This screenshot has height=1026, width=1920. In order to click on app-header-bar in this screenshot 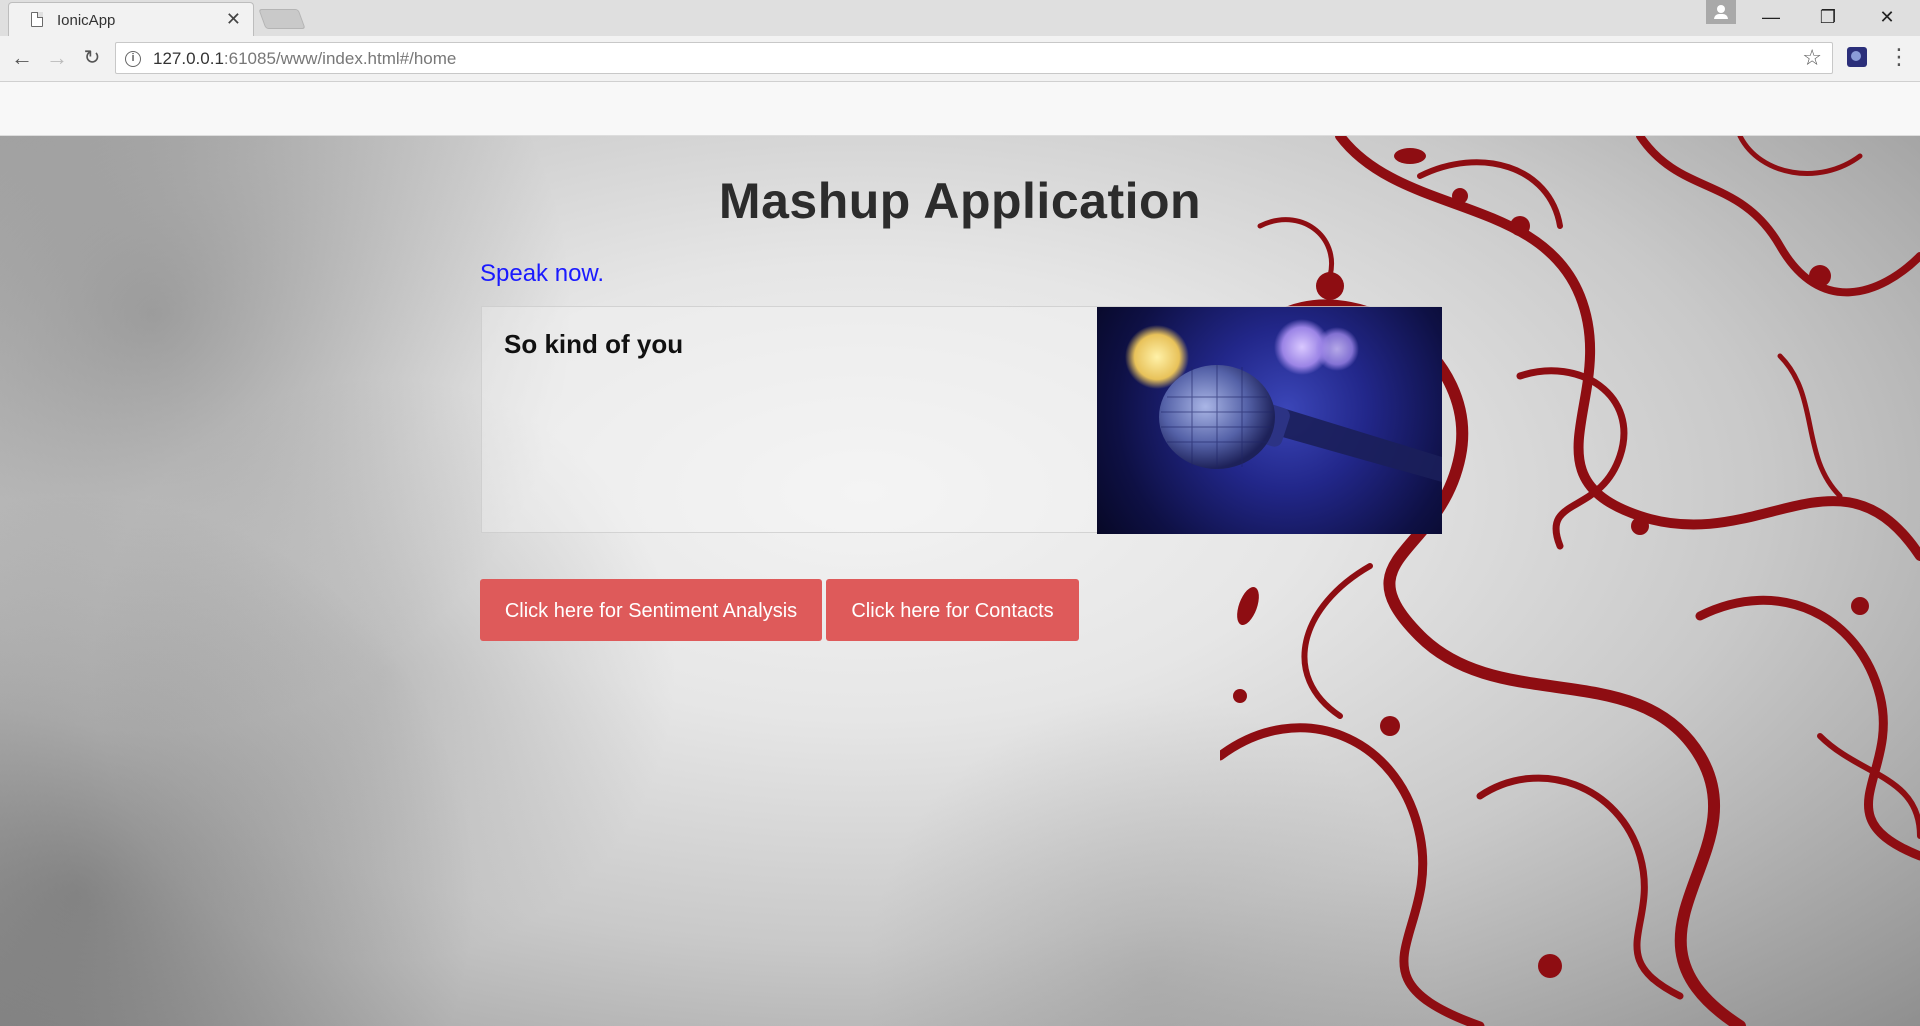, I will do `click(960, 109)`.